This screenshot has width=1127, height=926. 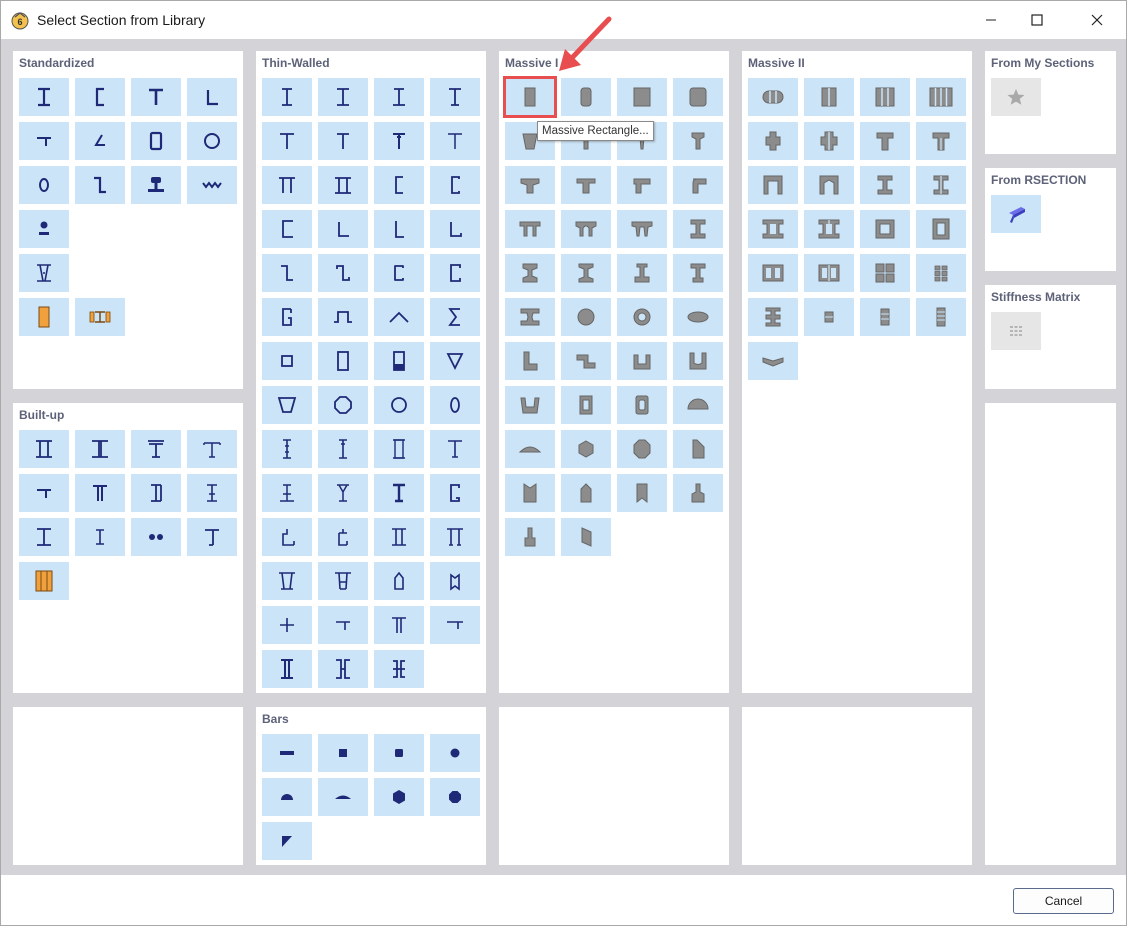 I want to click on tw-square-hollow, so click(x=287, y=361).